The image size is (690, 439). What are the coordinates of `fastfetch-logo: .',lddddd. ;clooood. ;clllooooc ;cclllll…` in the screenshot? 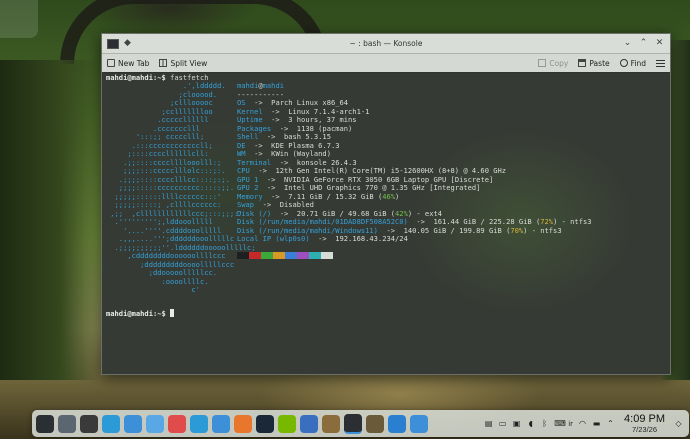 It's located at (183, 187).